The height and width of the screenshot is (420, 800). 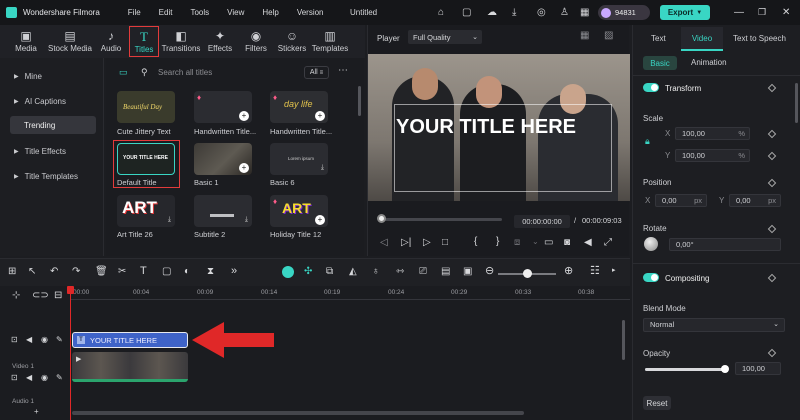 What do you see at coordinates (759, 38) in the screenshot?
I see `tab-text-to-speech: Text to Speech` at bounding box center [759, 38].